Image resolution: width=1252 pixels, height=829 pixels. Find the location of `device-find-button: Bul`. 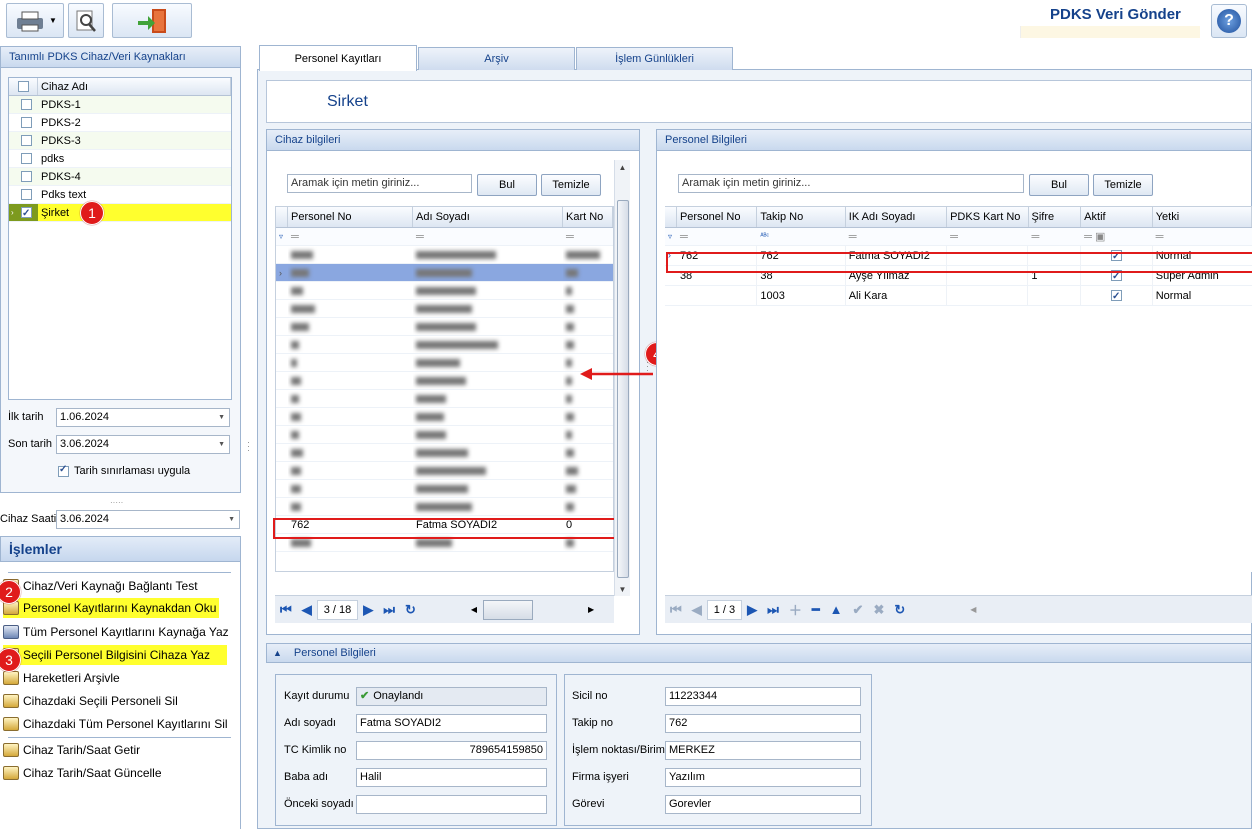

device-find-button: Bul is located at coordinates (507, 185).